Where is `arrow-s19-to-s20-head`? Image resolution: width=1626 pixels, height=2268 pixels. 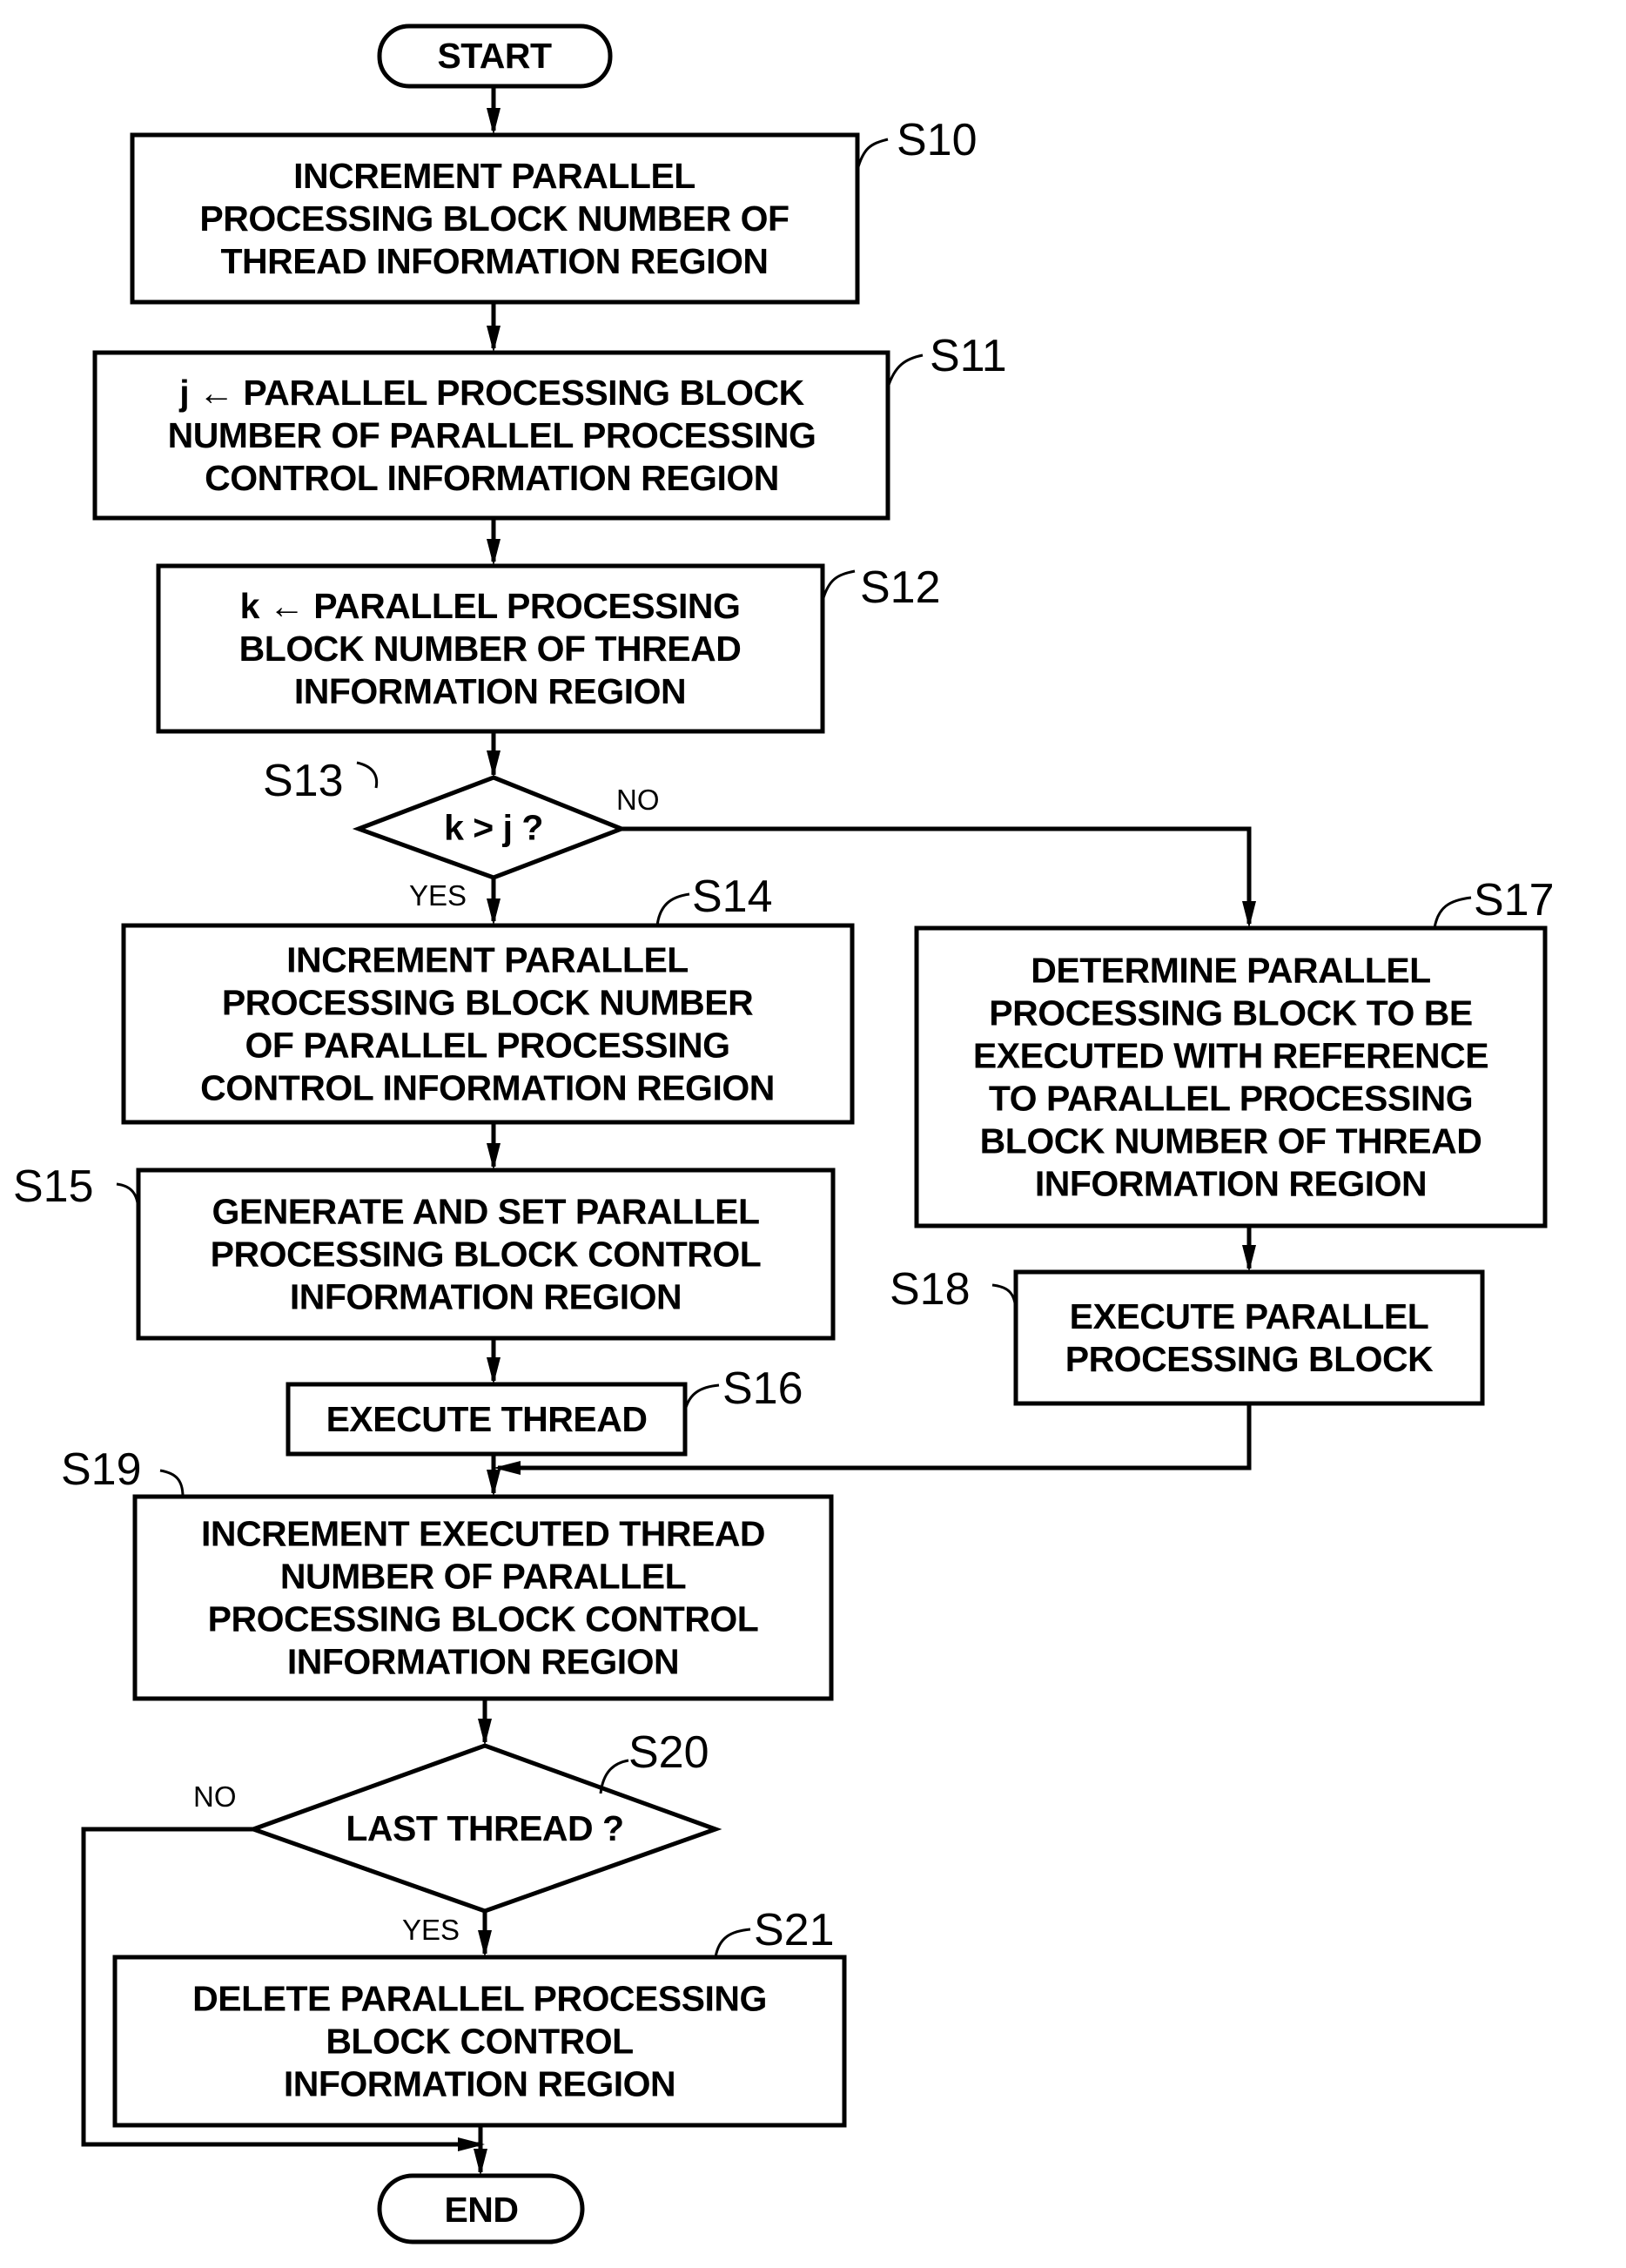 arrow-s19-to-s20-head is located at coordinates (485, 1733).